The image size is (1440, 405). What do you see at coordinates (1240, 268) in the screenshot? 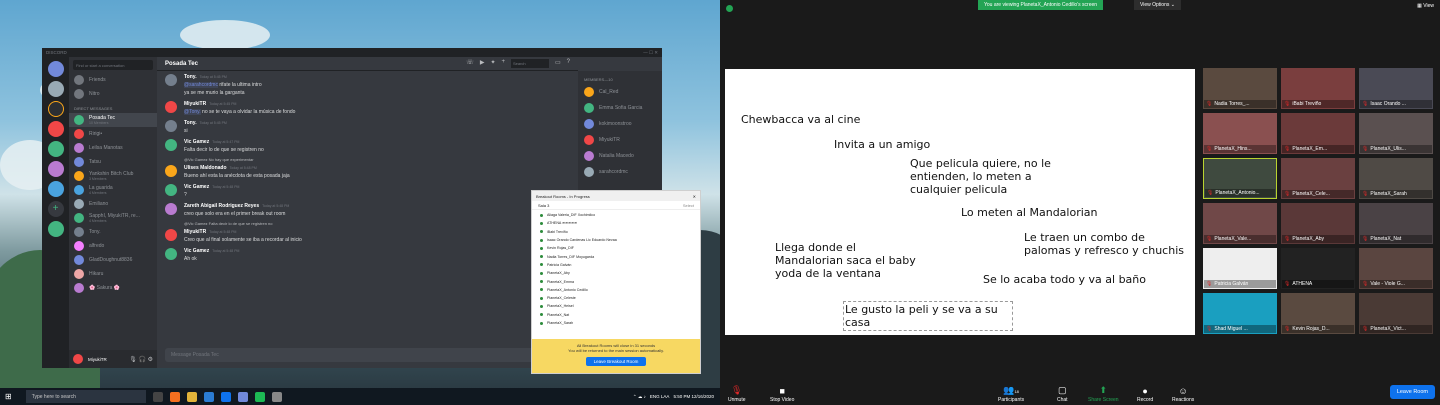
I see `participant-tile: 🎙 Patricia Galván` at bounding box center [1240, 268].